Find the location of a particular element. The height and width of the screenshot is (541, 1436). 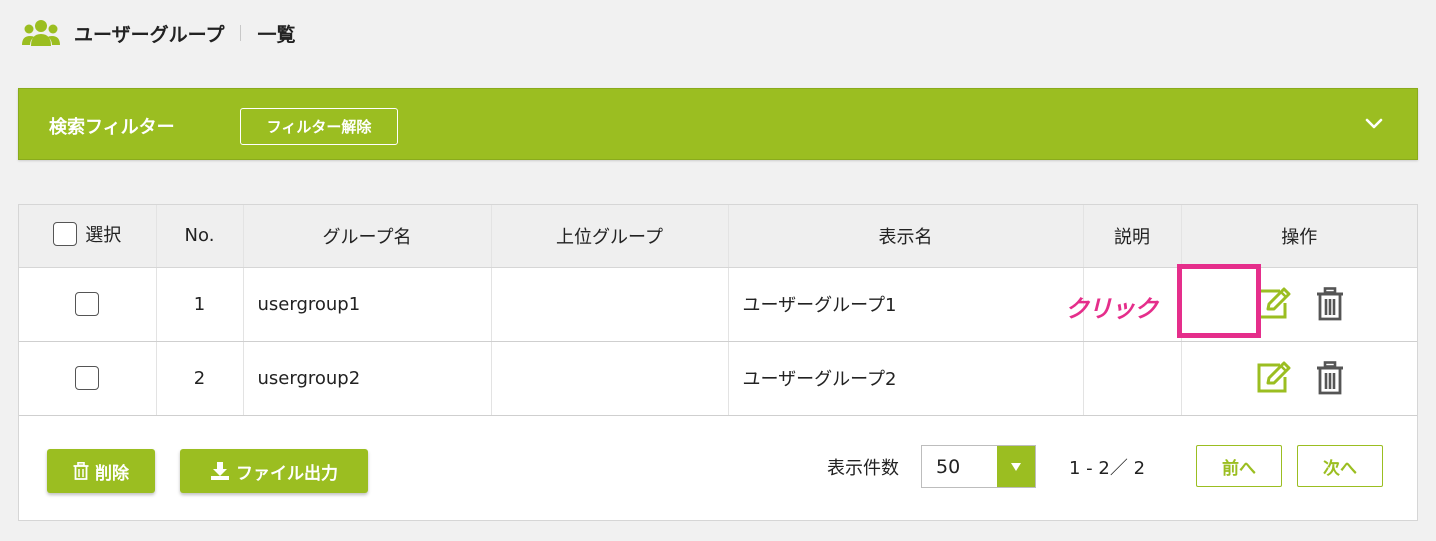

export-file-button: ファイル出力 is located at coordinates (274, 471).